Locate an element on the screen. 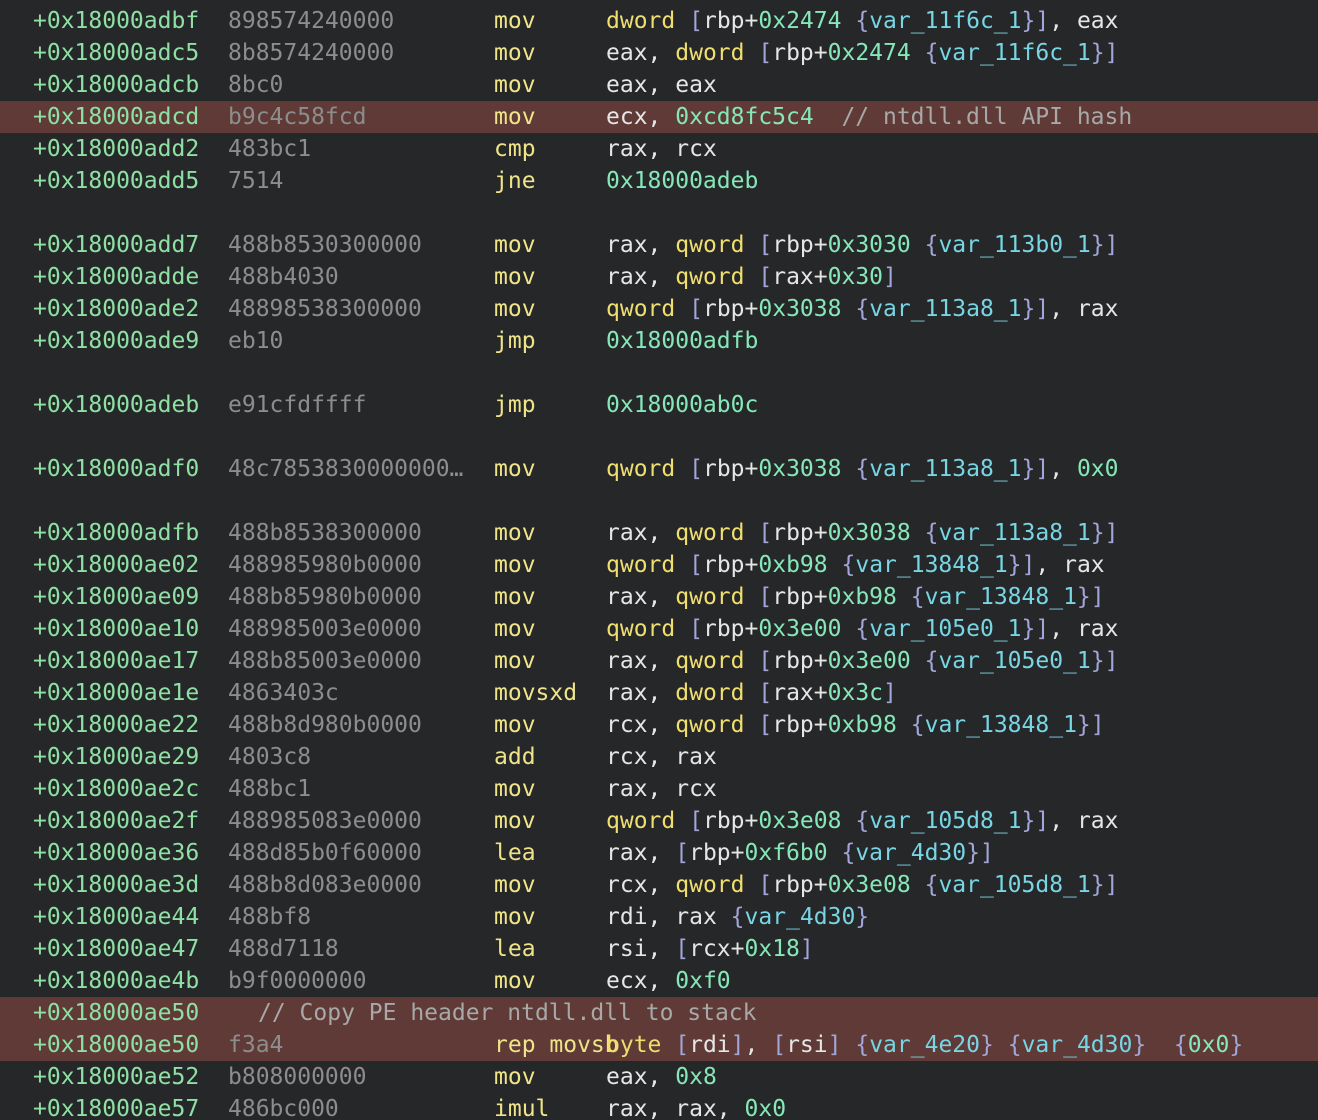  variable: var_105e0_1 is located at coordinates (945, 629).